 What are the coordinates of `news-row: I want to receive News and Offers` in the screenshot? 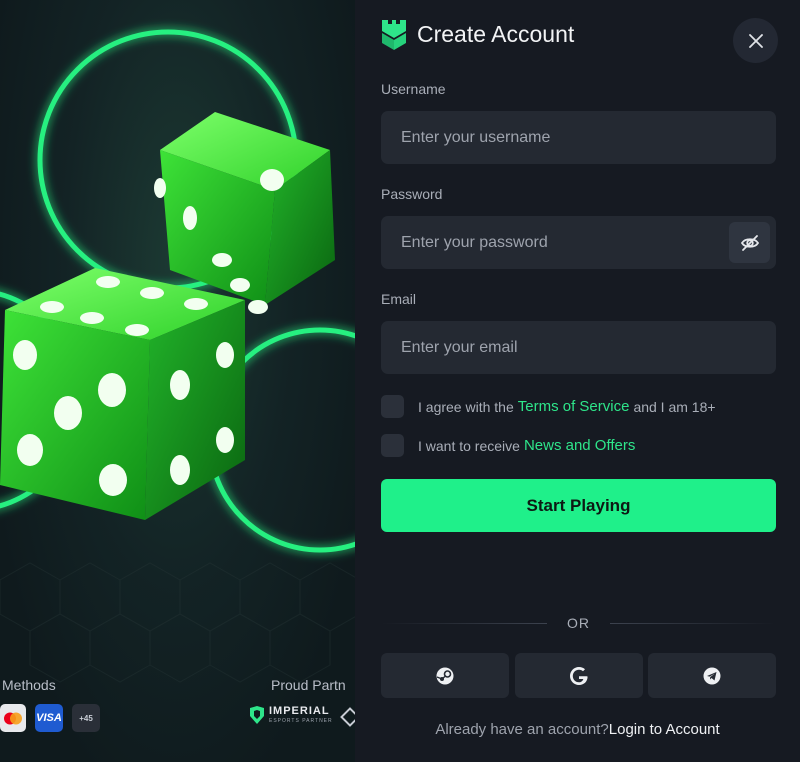 It's located at (508, 445).